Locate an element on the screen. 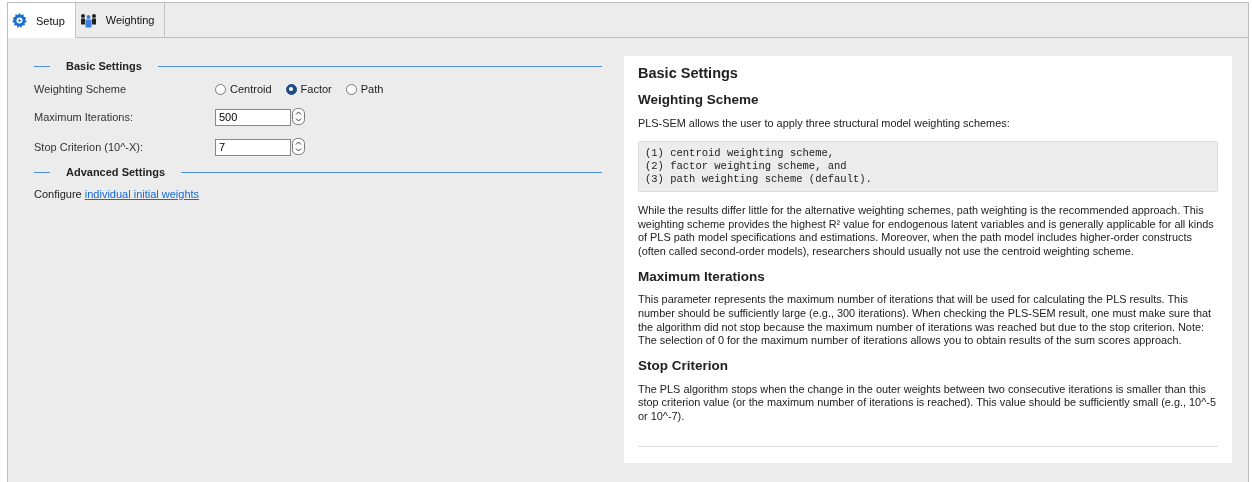 This screenshot has width=1253, height=482. gear-icon is located at coordinates (19, 20).